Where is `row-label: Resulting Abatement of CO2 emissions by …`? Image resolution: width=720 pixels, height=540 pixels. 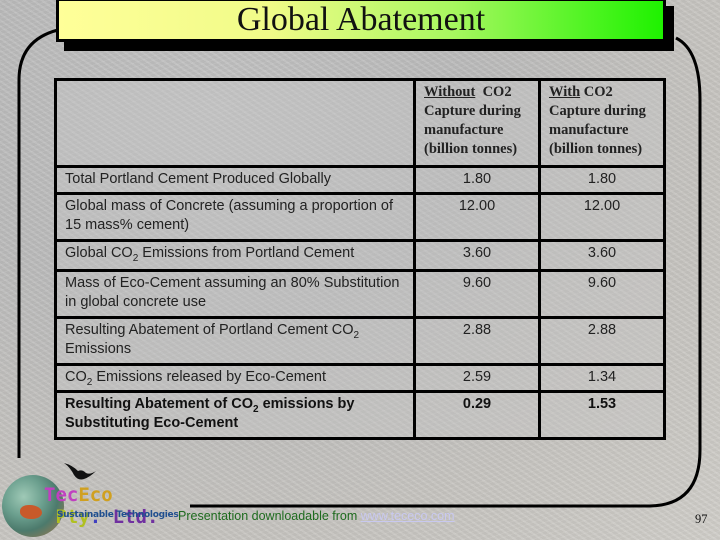 row-label: Resulting Abatement of CO2 emissions by … is located at coordinates (235, 415).